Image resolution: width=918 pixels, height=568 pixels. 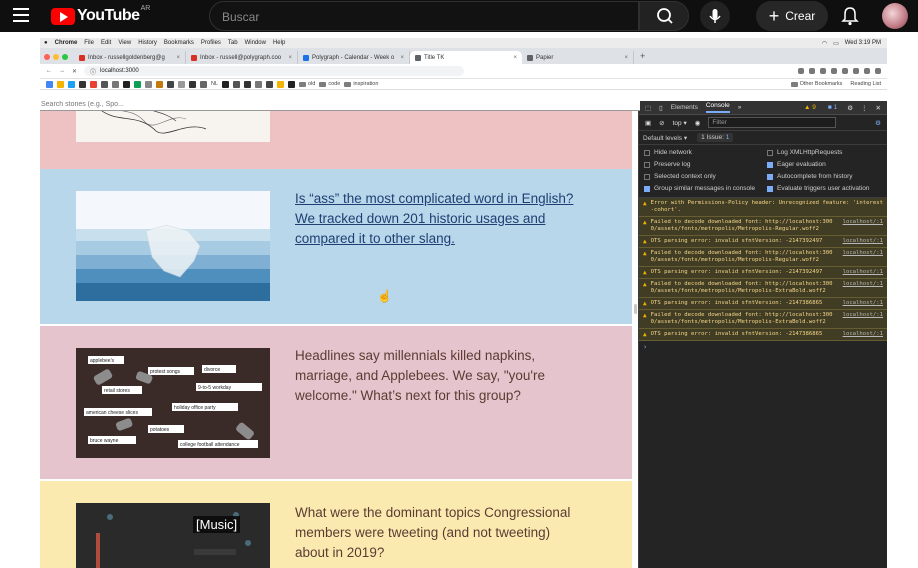 I want to click on congress-tweets-illustration, so click(x=173, y=535).